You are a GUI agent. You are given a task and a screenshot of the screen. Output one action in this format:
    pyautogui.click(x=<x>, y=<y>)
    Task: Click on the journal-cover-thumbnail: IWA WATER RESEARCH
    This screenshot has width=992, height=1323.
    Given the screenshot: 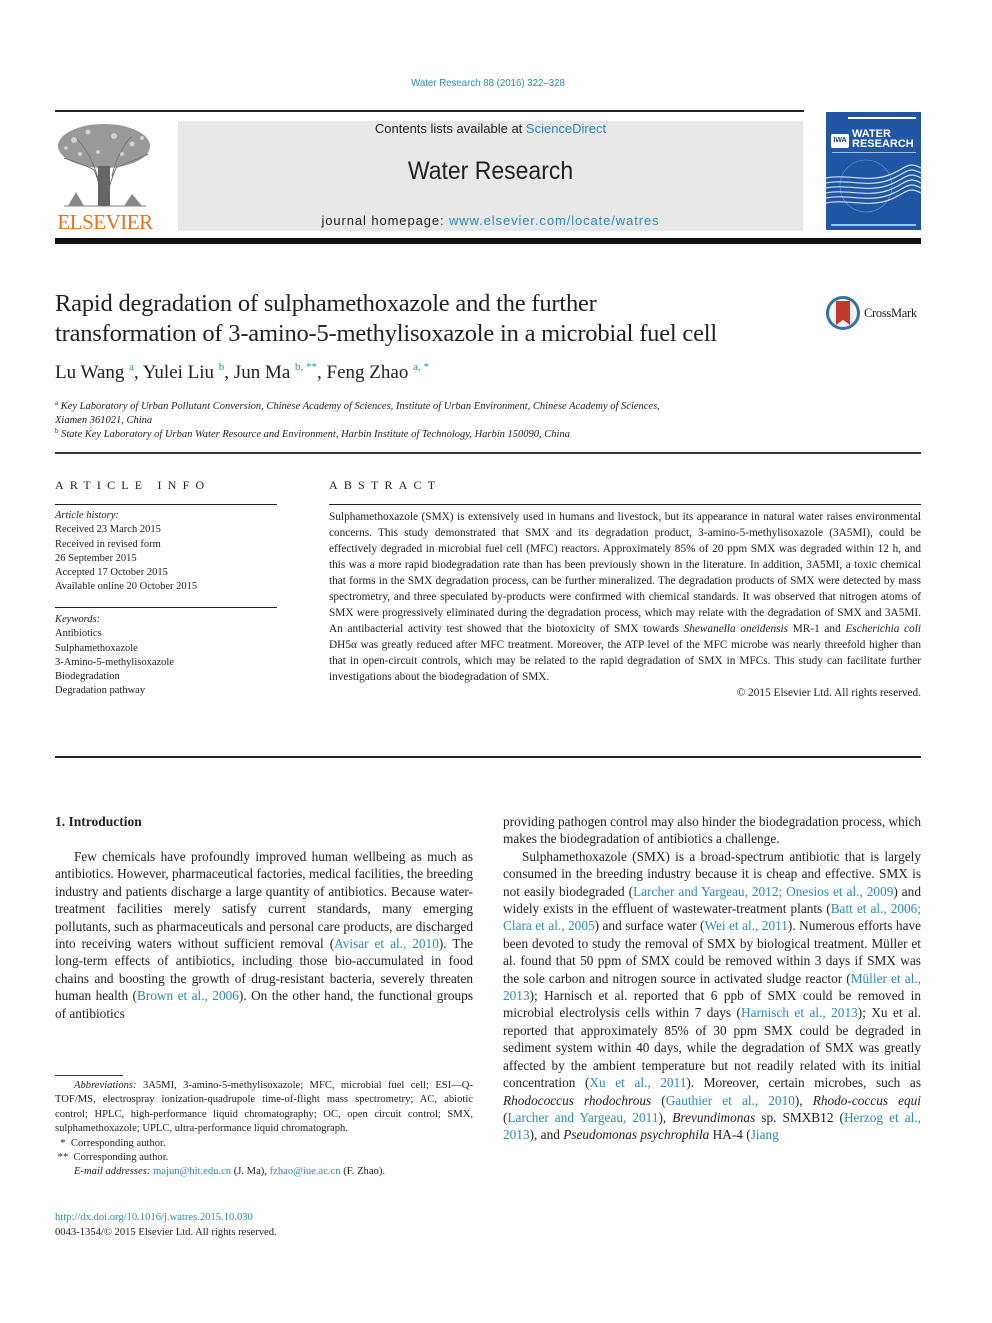 What is the action you would take?
    pyautogui.click(x=873, y=171)
    